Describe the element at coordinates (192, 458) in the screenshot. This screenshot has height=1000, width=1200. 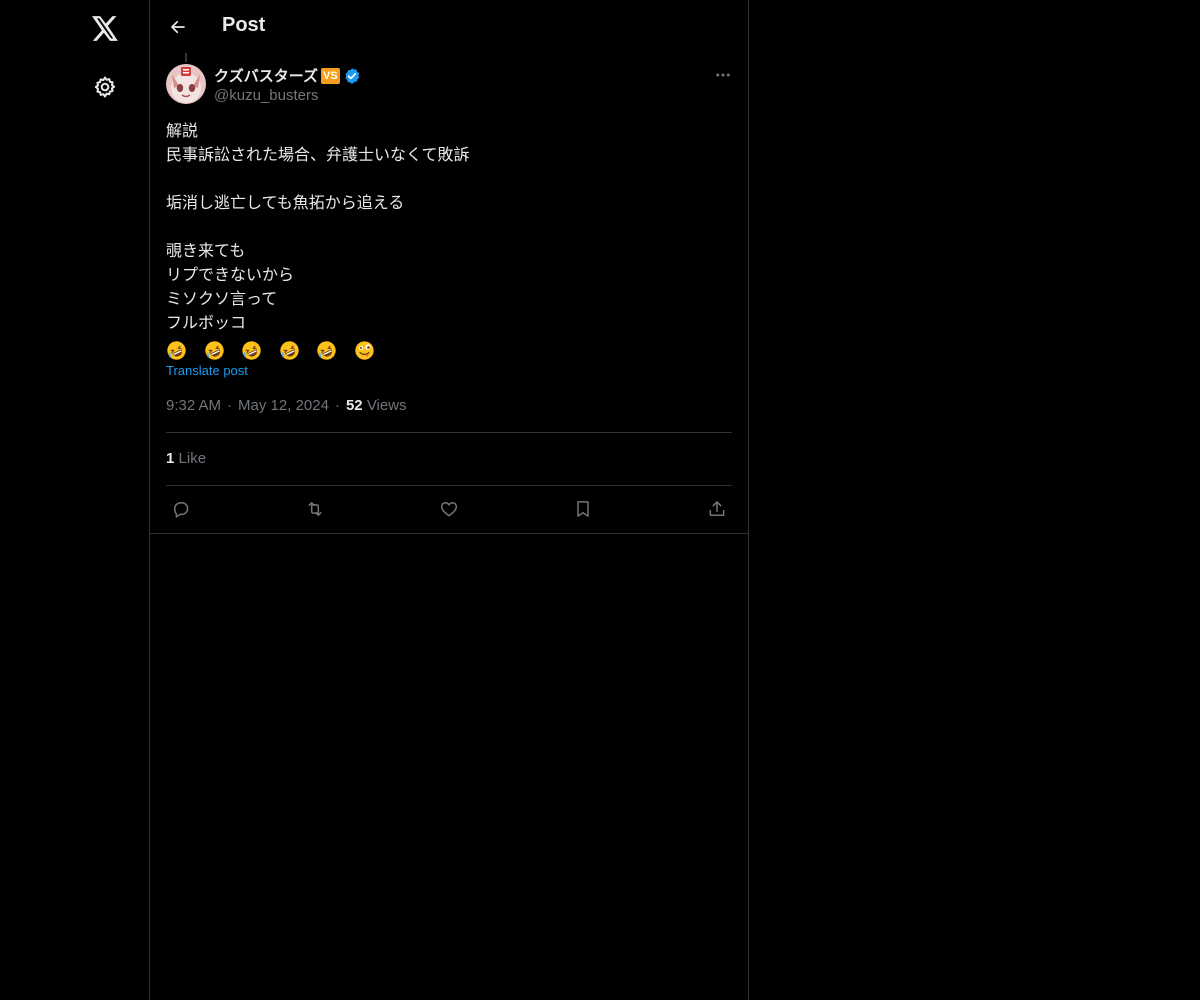
I see `likes-label: Like` at that location.